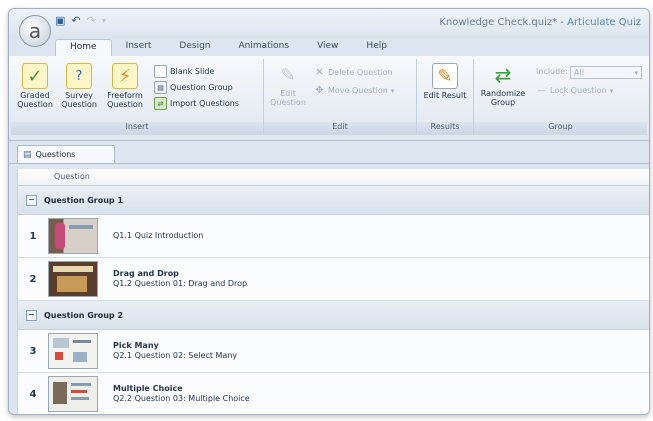 The width and height of the screenshot is (653, 421). Describe the element at coordinates (340, 128) in the screenshot. I see `ribbon-group-edit-label: Edit` at that location.